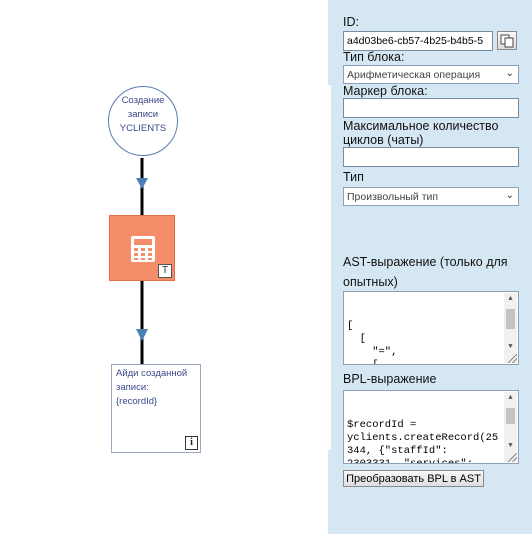  Describe the element at coordinates (329, 267) in the screenshot. I see `panel-resize-handle` at that location.